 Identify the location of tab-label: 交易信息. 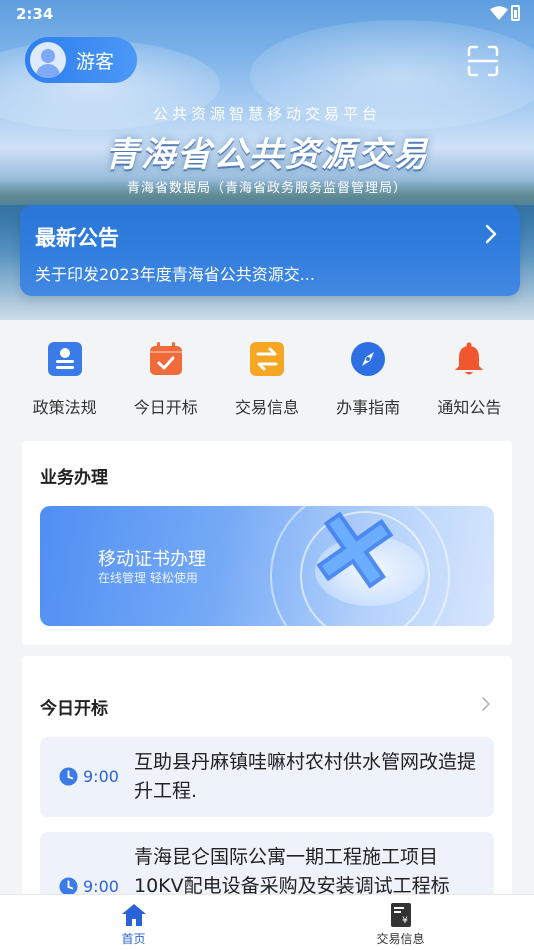
(400, 939).